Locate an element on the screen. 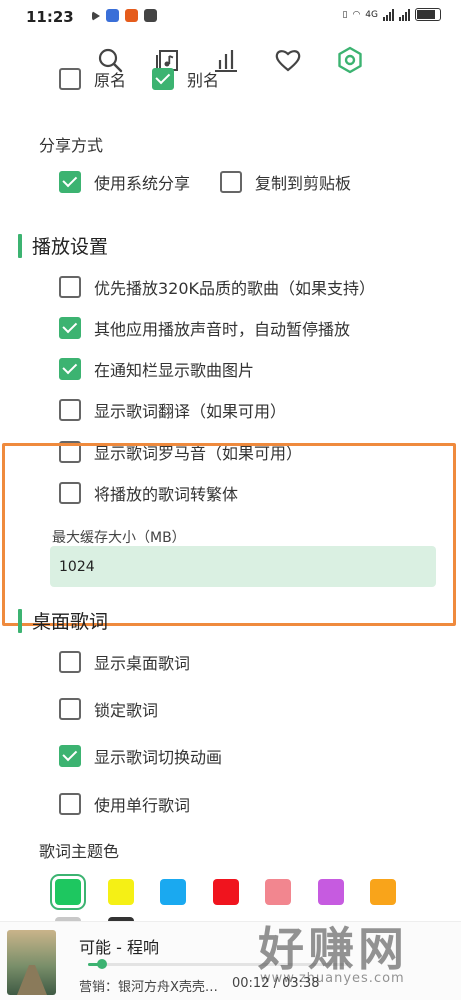 Image resolution: width=461 pixels, height=1000 pixels. alias-label: 别名 is located at coordinates (203, 80).